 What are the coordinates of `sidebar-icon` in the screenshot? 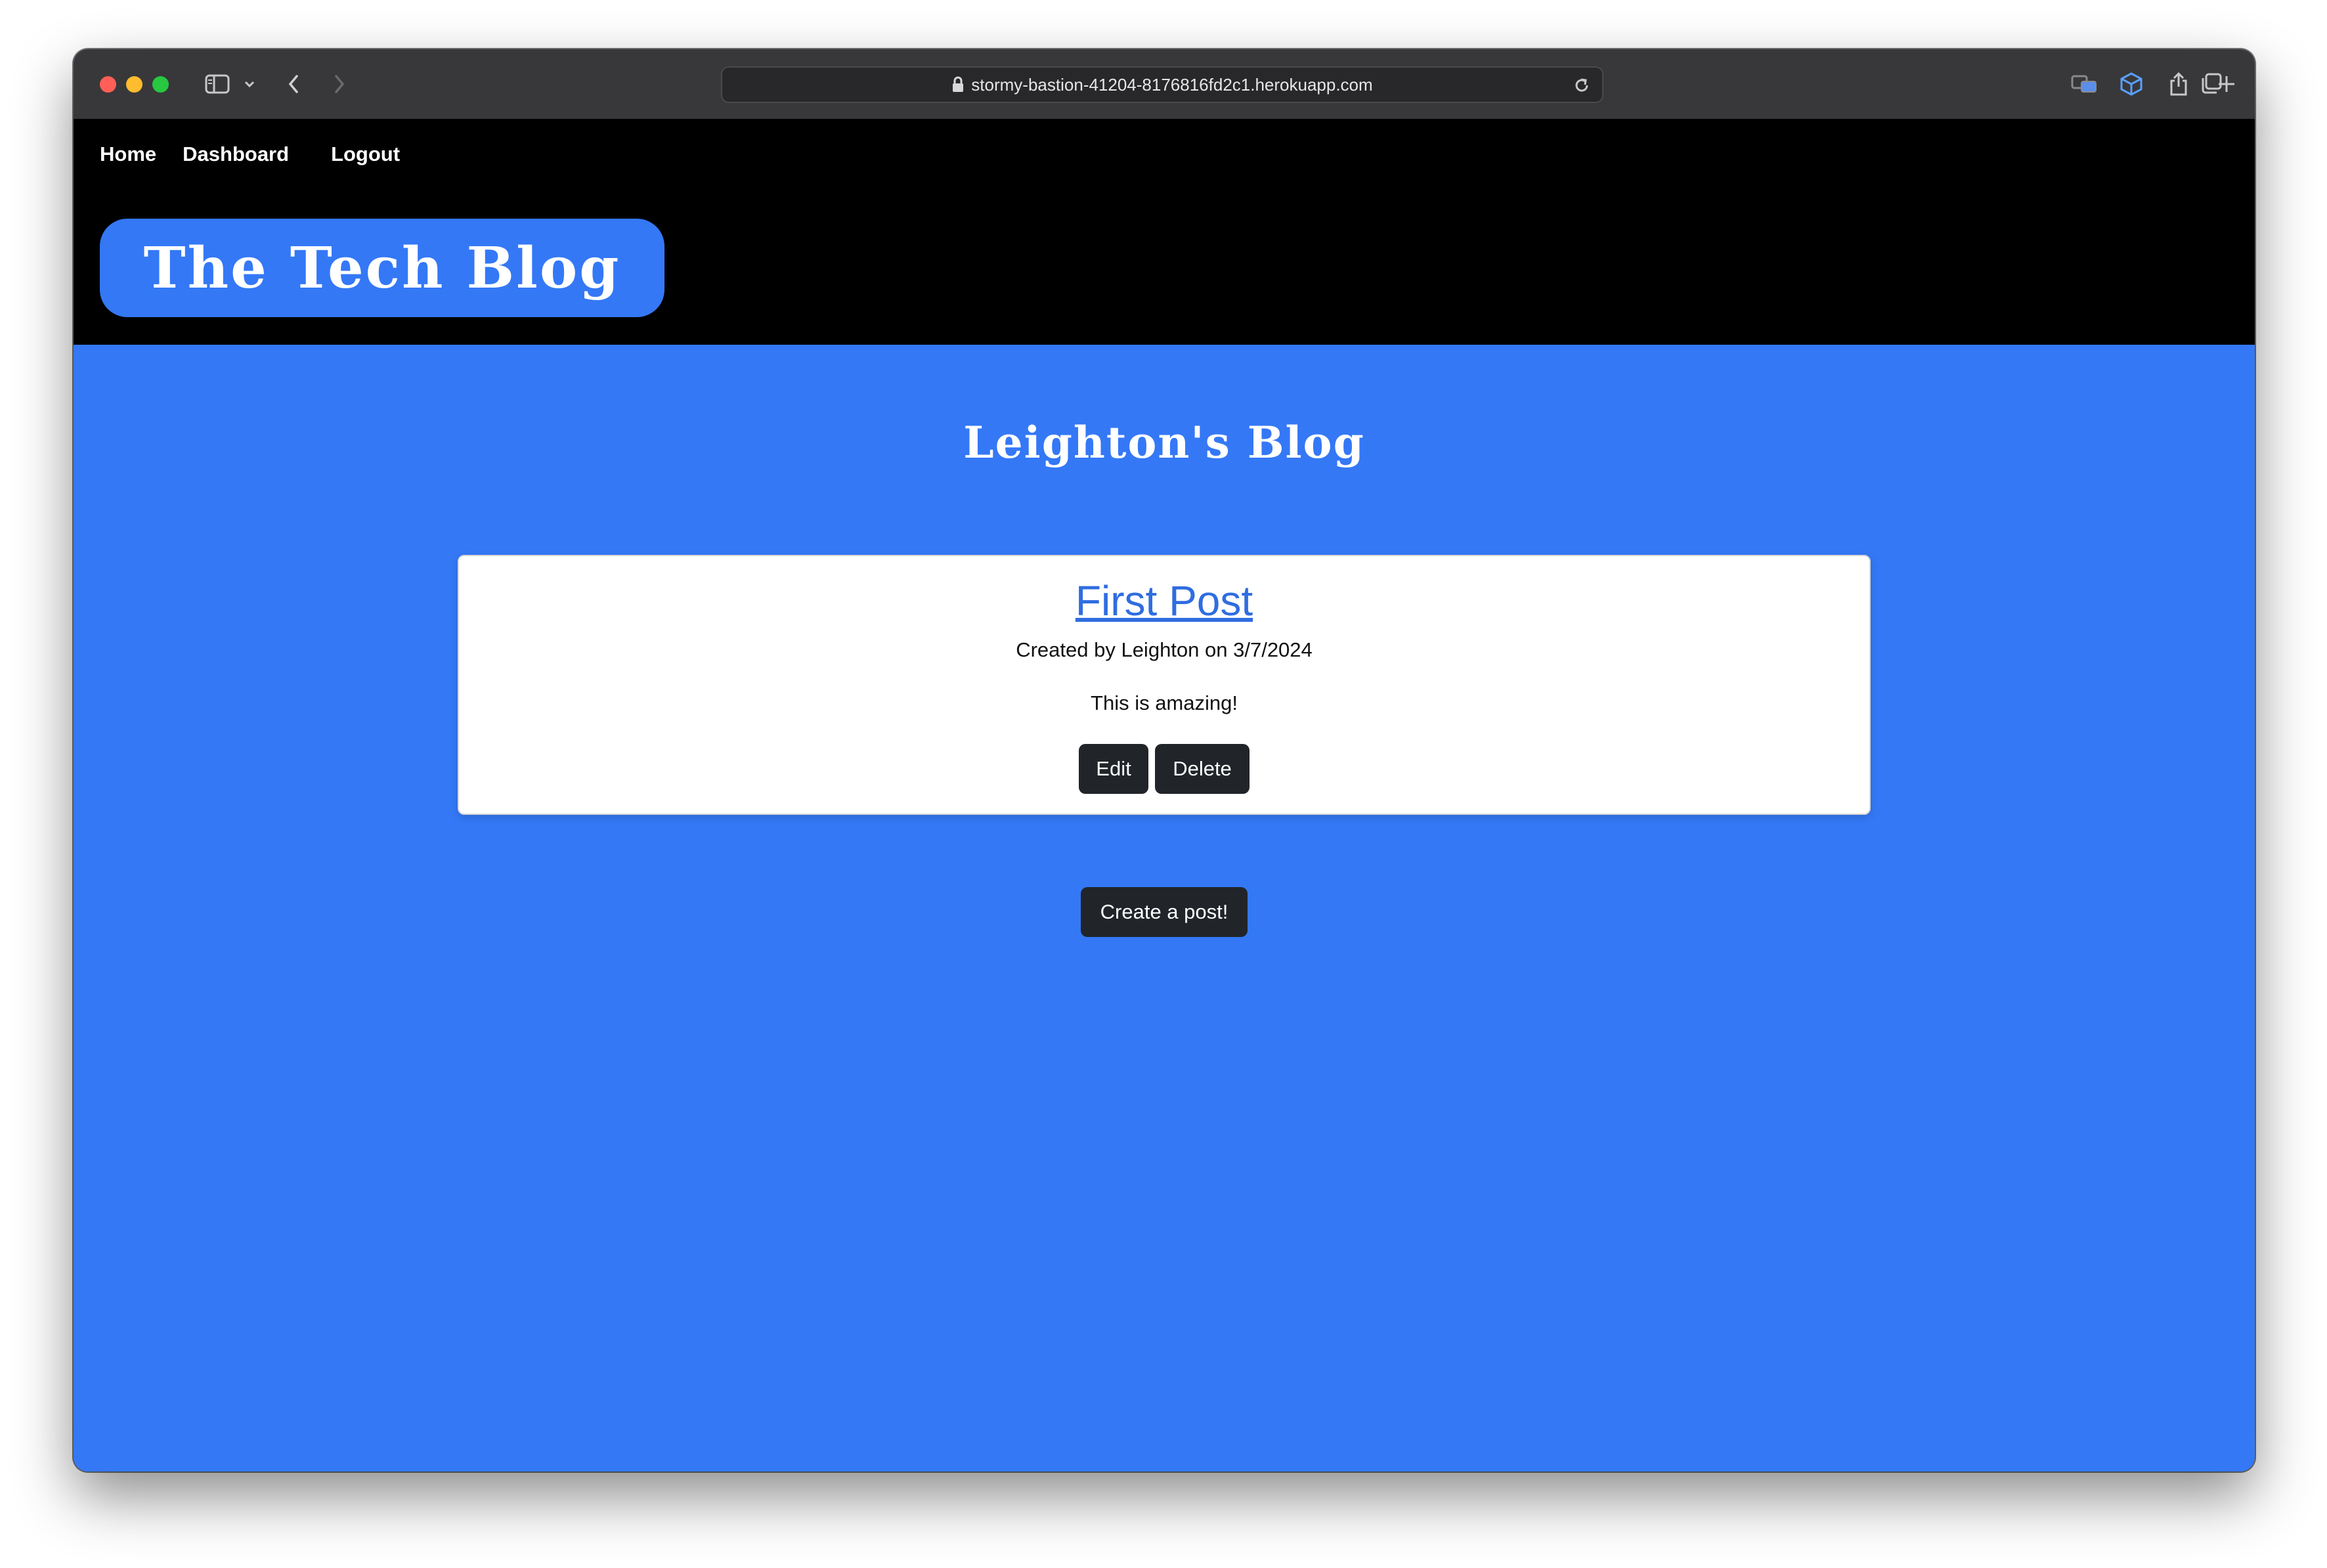 It's located at (217, 84).